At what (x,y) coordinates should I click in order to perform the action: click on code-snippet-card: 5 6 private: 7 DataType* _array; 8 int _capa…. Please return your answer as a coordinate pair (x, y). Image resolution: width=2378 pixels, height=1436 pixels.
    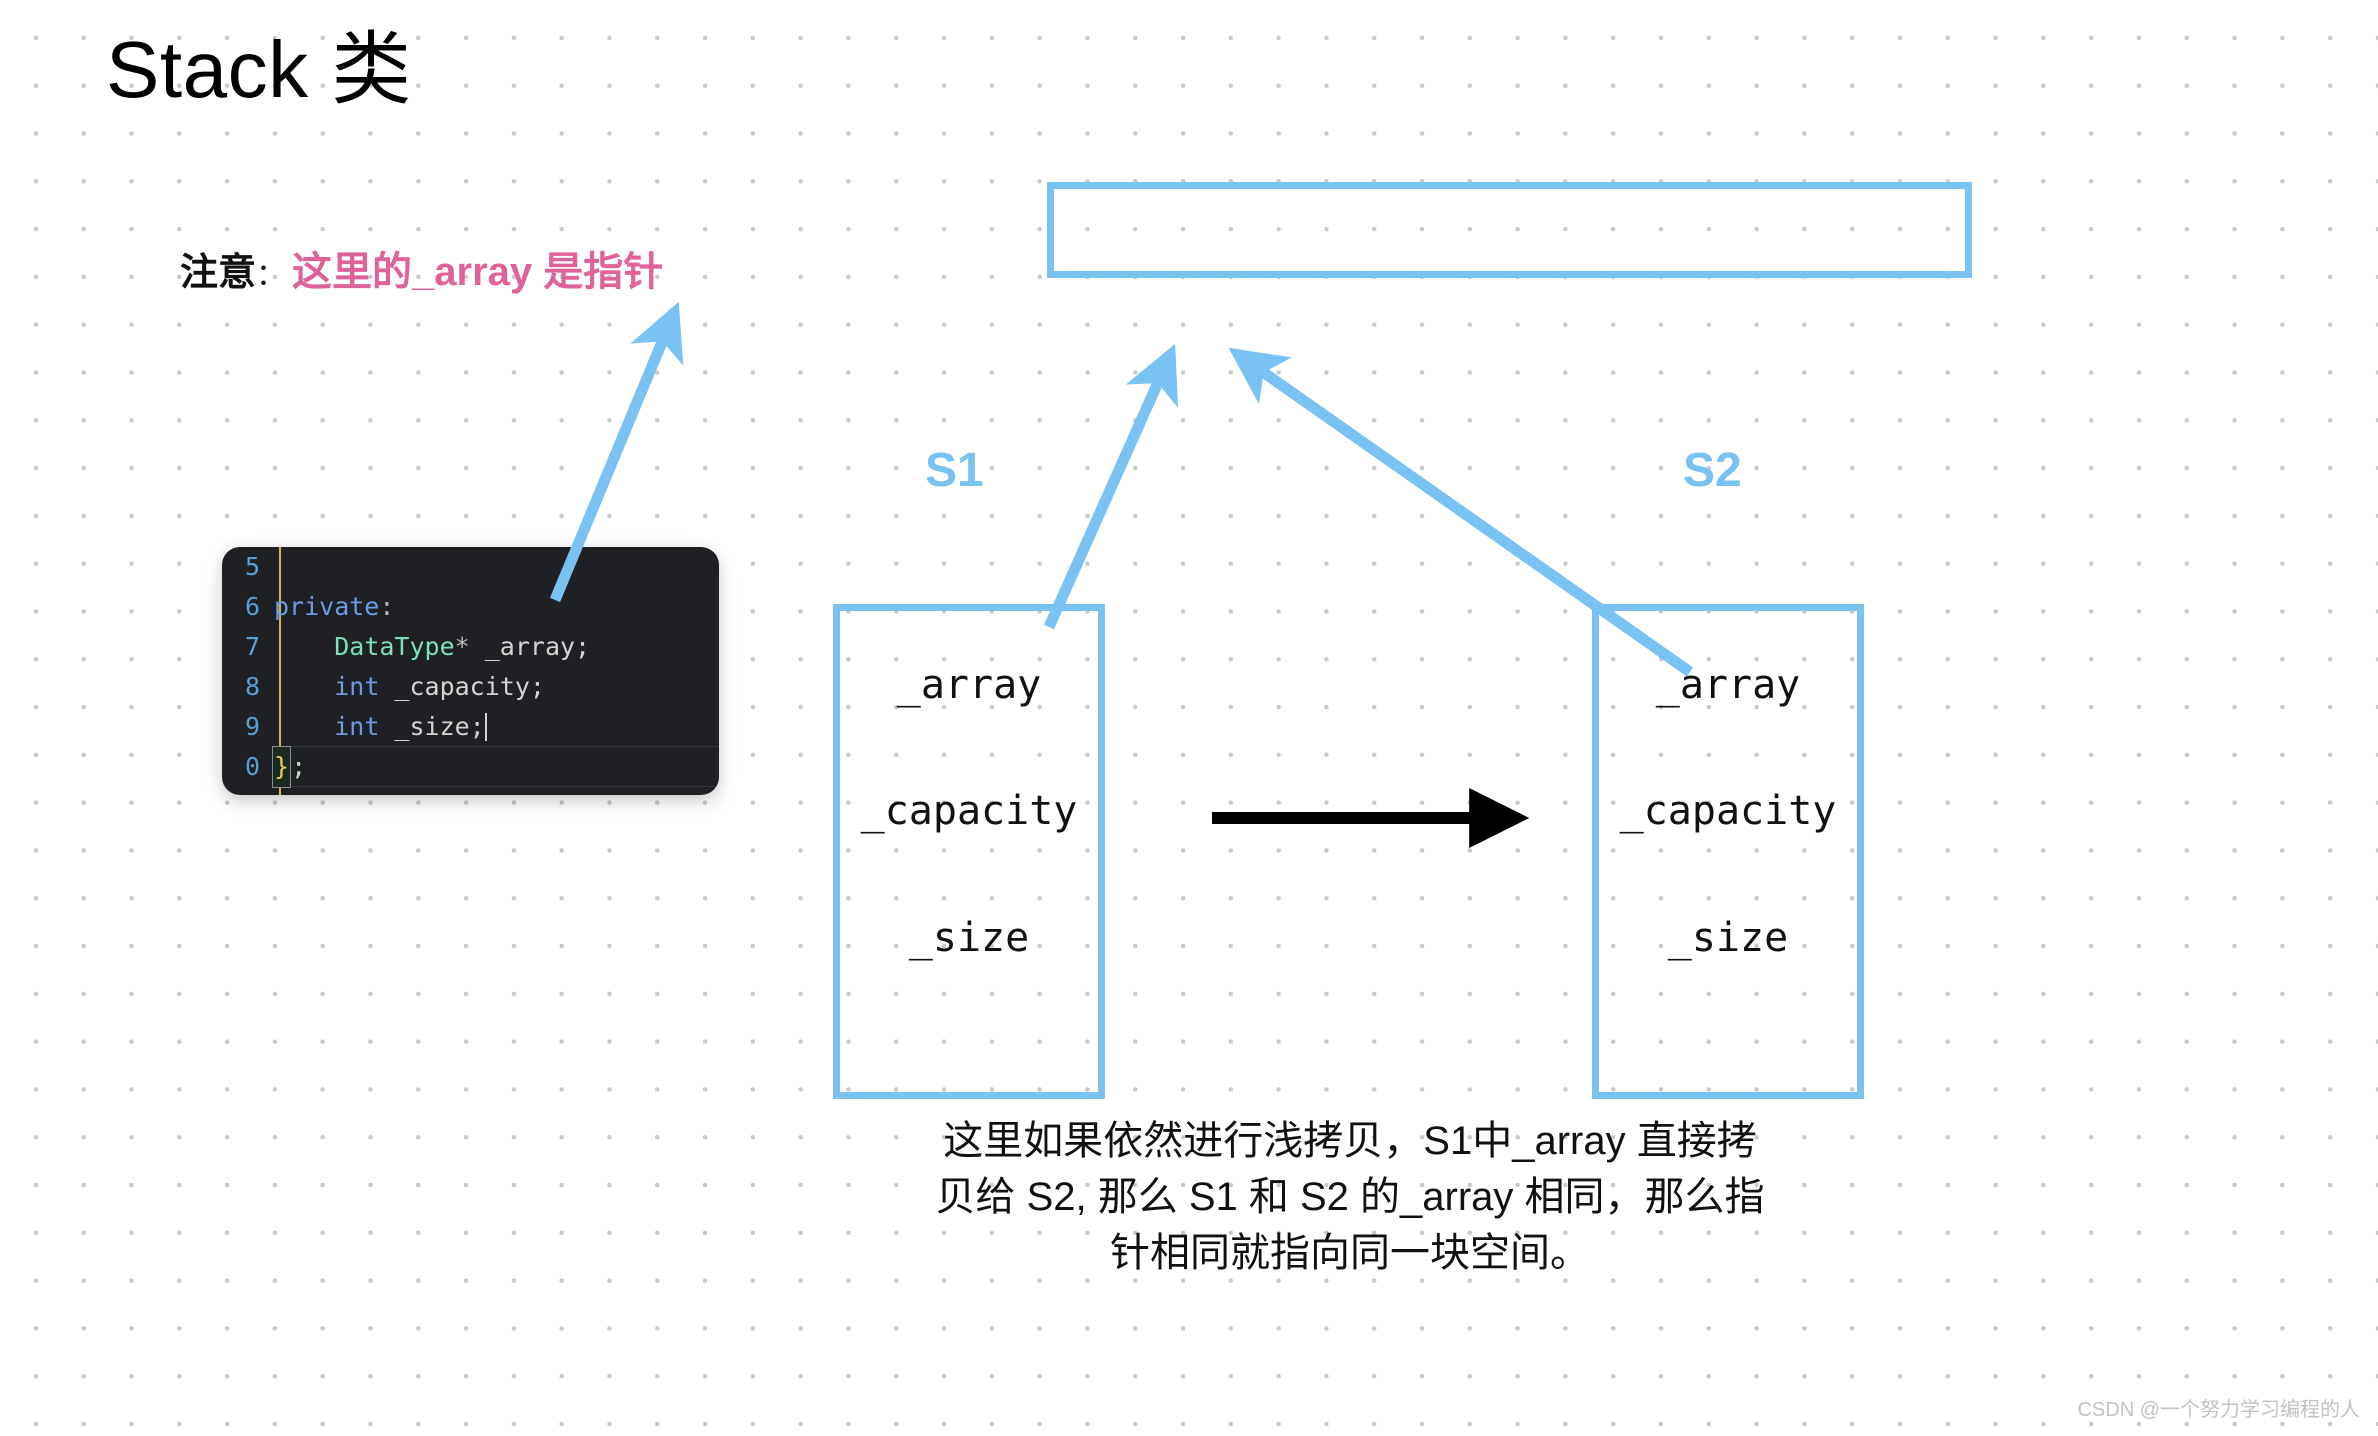
    Looking at the image, I should click on (470, 671).